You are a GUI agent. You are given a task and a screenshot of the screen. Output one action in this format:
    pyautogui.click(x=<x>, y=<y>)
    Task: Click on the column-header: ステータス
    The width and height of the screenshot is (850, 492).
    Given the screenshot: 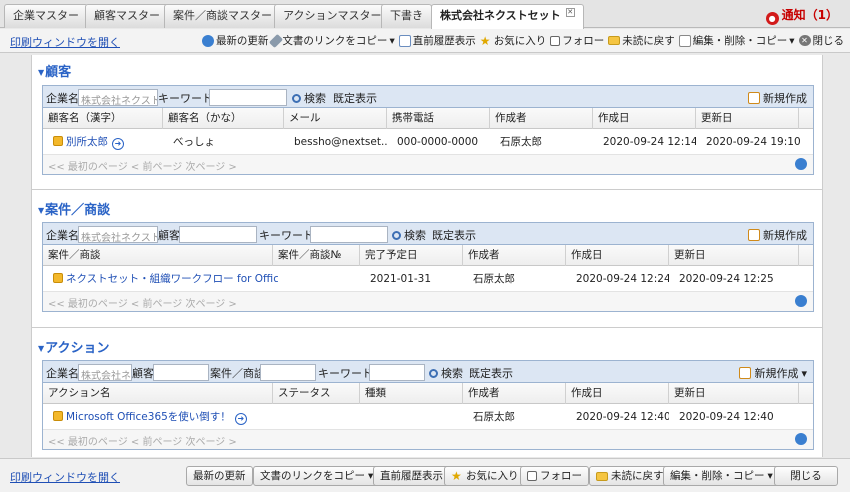 What is the action you would take?
    pyautogui.click(x=316, y=393)
    